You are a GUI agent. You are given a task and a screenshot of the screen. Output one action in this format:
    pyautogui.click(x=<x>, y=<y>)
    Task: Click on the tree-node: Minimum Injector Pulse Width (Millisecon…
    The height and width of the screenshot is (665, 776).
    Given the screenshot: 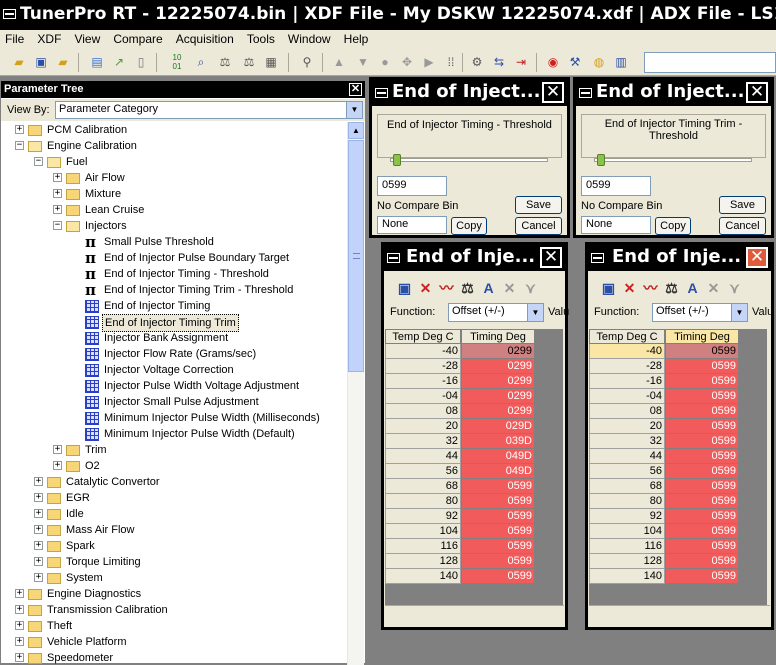 What is the action you would take?
    pyautogui.click(x=174, y=418)
    